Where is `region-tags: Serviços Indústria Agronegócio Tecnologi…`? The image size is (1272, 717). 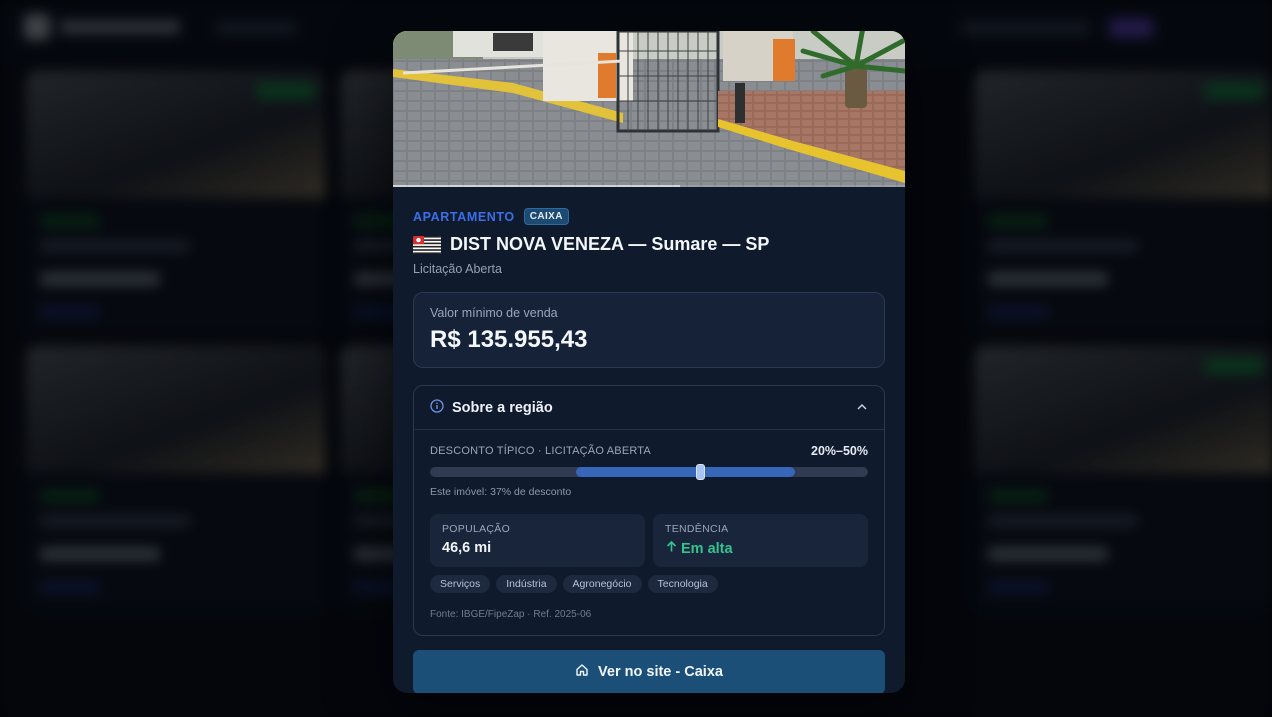
region-tags: Serviços Indústria Agronegócio Tecnologi… is located at coordinates (649, 584).